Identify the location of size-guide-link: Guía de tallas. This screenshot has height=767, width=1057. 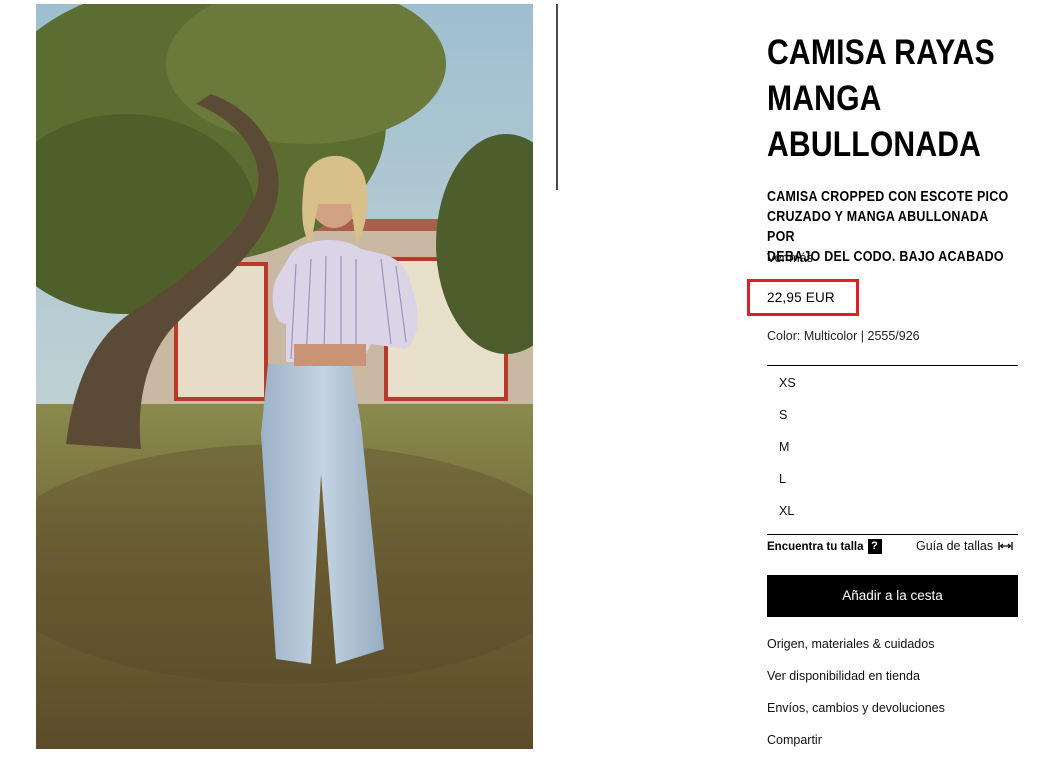
(964, 546).